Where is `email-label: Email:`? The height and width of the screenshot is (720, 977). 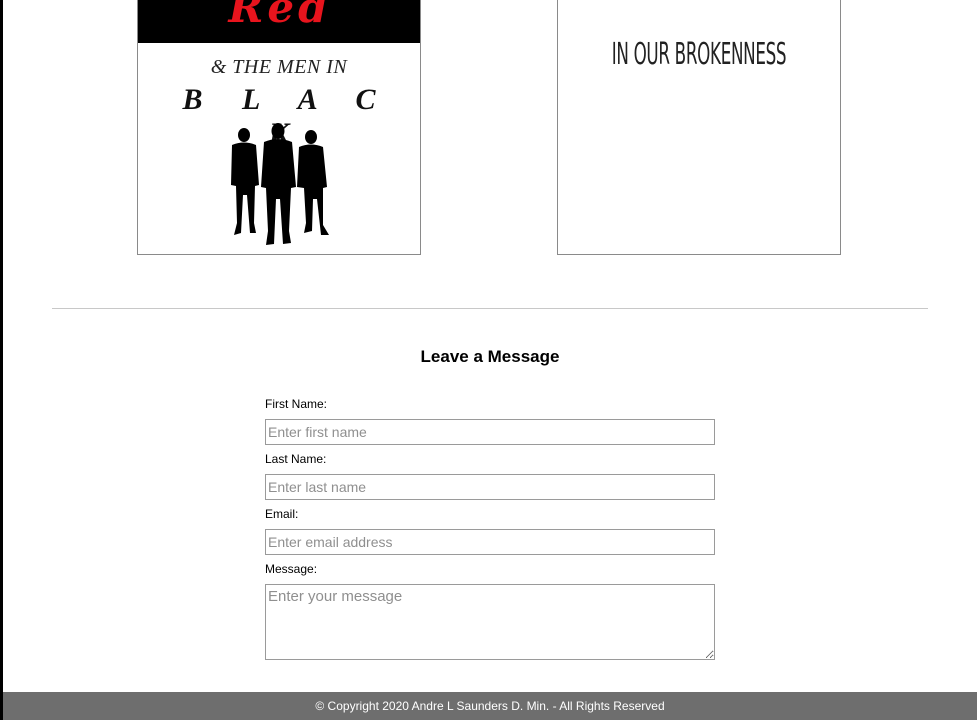
email-label: Email: is located at coordinates (282, 514).